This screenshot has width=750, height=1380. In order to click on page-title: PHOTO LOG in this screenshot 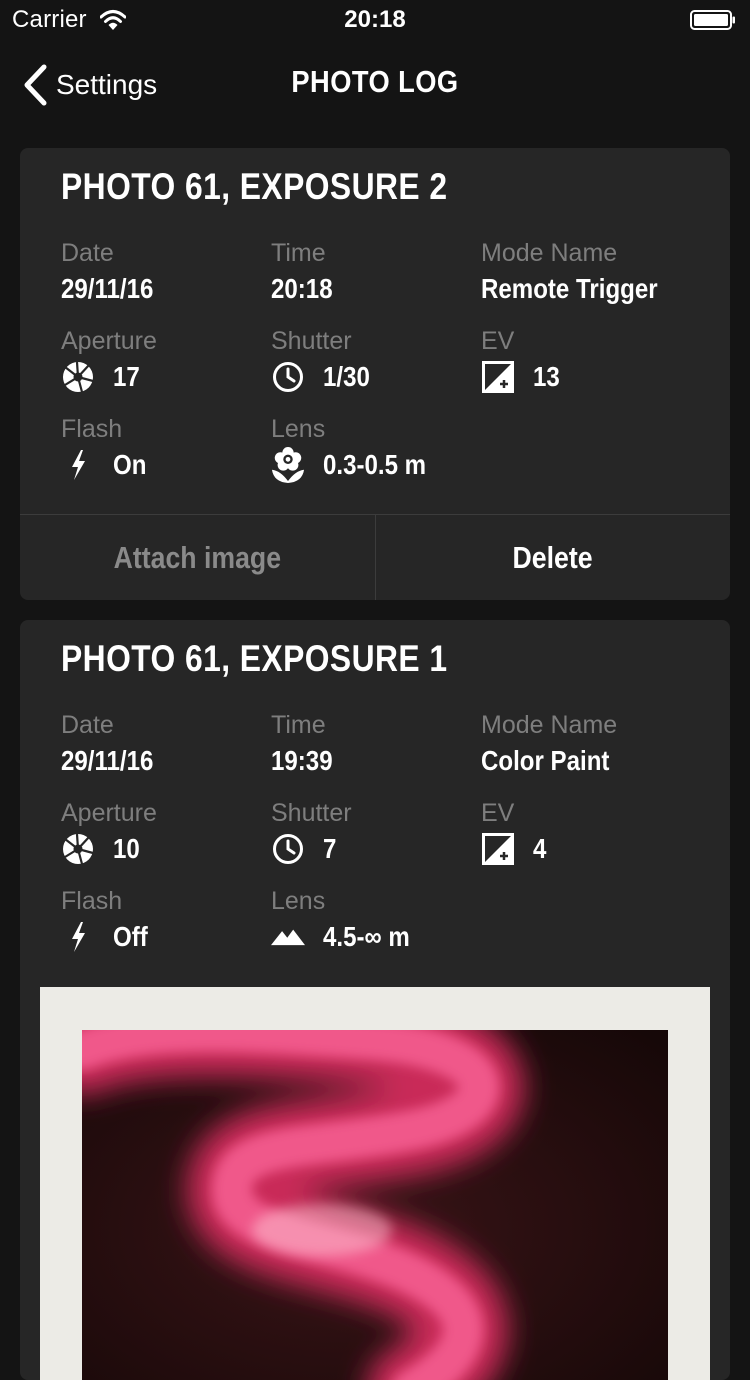, I will do `click(375, 81)`.